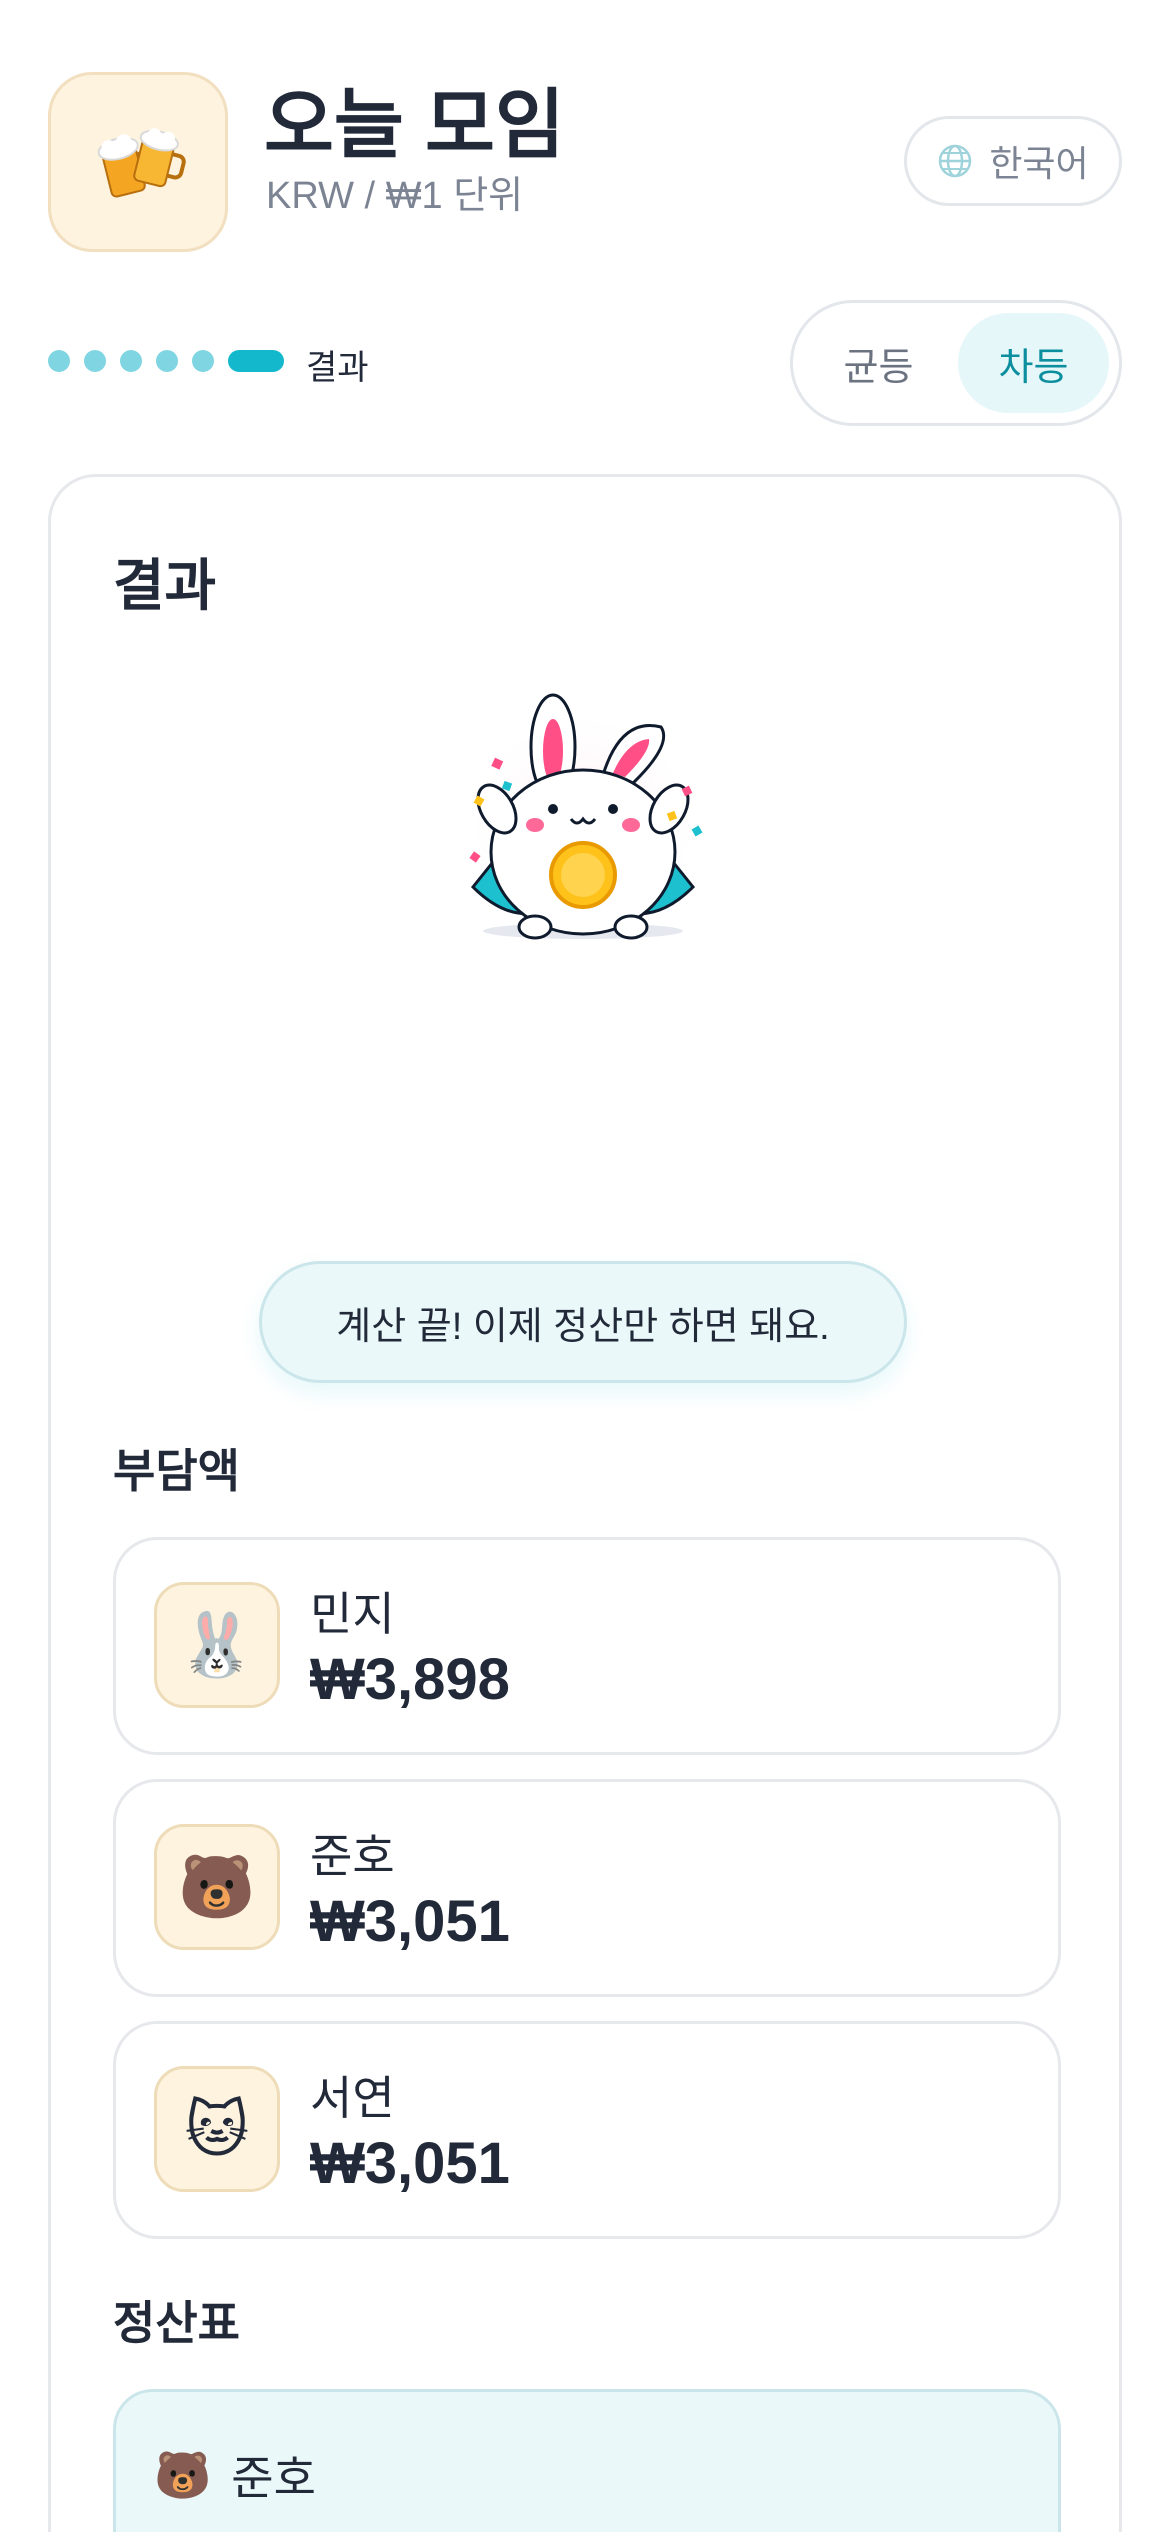  Describe the element at coordinates (273, 2478) in the screenshot. I see `settlement-payer-name: 준호` at that location.